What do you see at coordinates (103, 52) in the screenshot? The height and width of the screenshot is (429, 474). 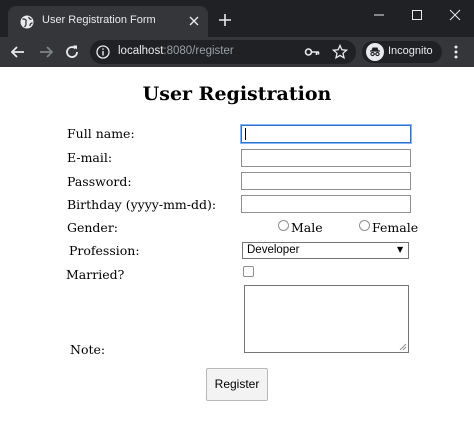 I see `site-info-icon` at bounding box center [103, 52].